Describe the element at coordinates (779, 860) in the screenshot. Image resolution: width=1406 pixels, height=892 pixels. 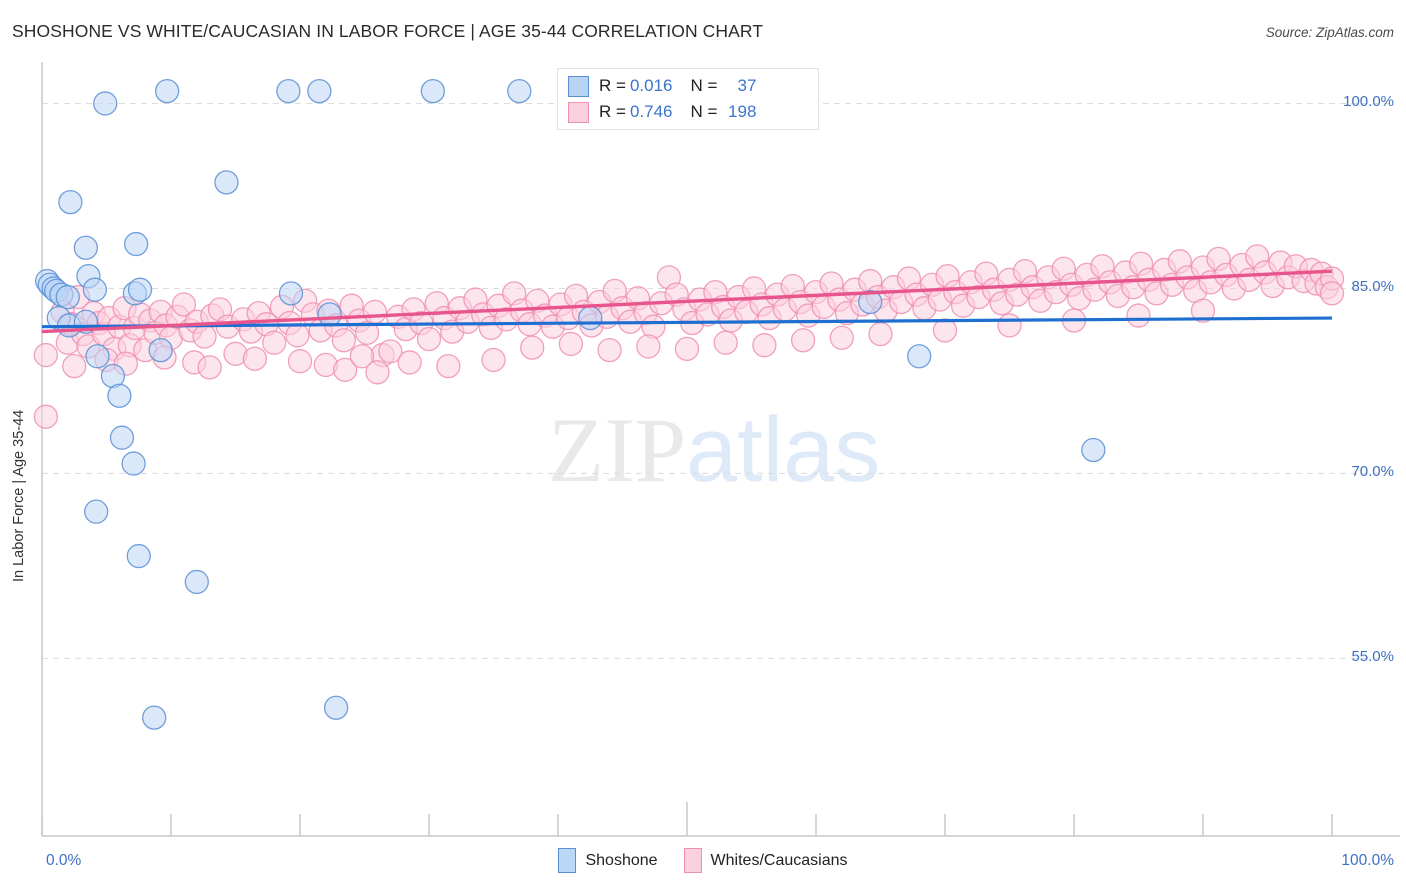
I see `series-label-whites: Whites/Caucasians` at that location.